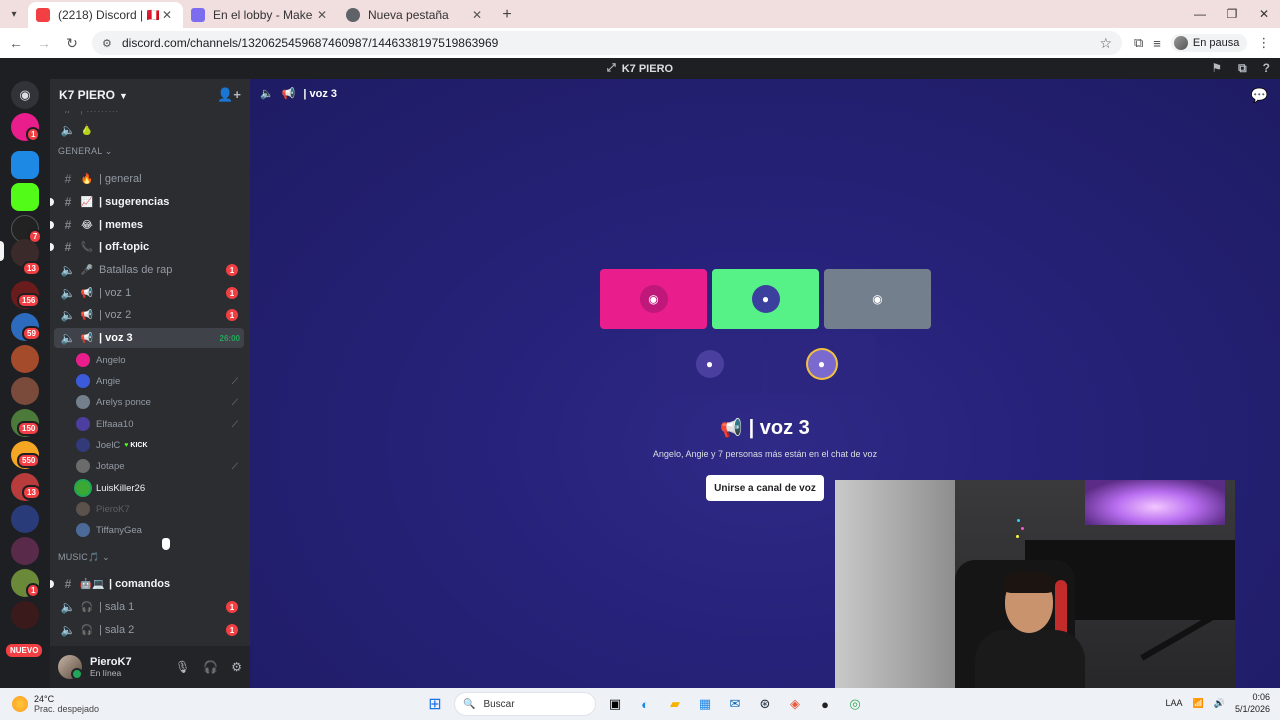 Image resolution: width=1280 pixels, height=720 pixels. I want to click on voice-user: Arelys ponce ⟋, so click(161, 402).